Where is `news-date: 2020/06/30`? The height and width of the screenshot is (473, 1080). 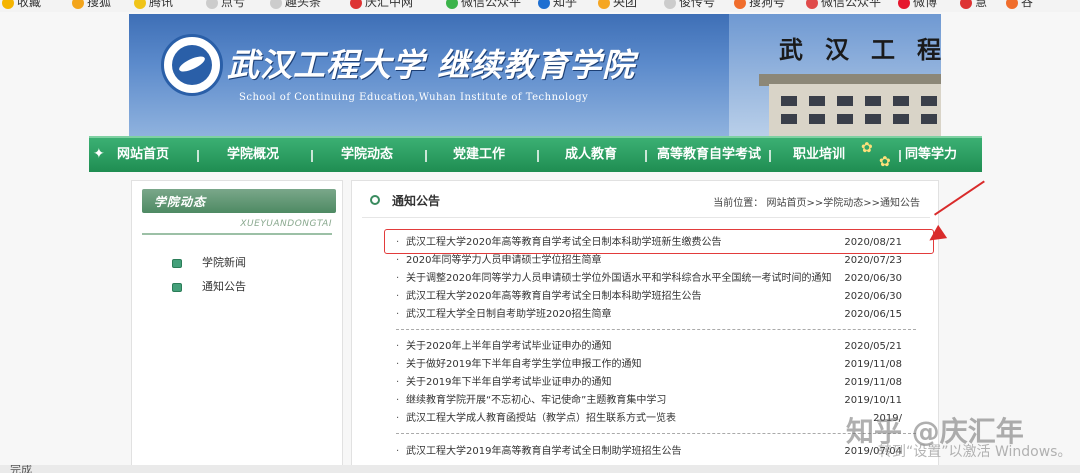
news-date: 2020/06/30 is located at coordinates (873, 296).